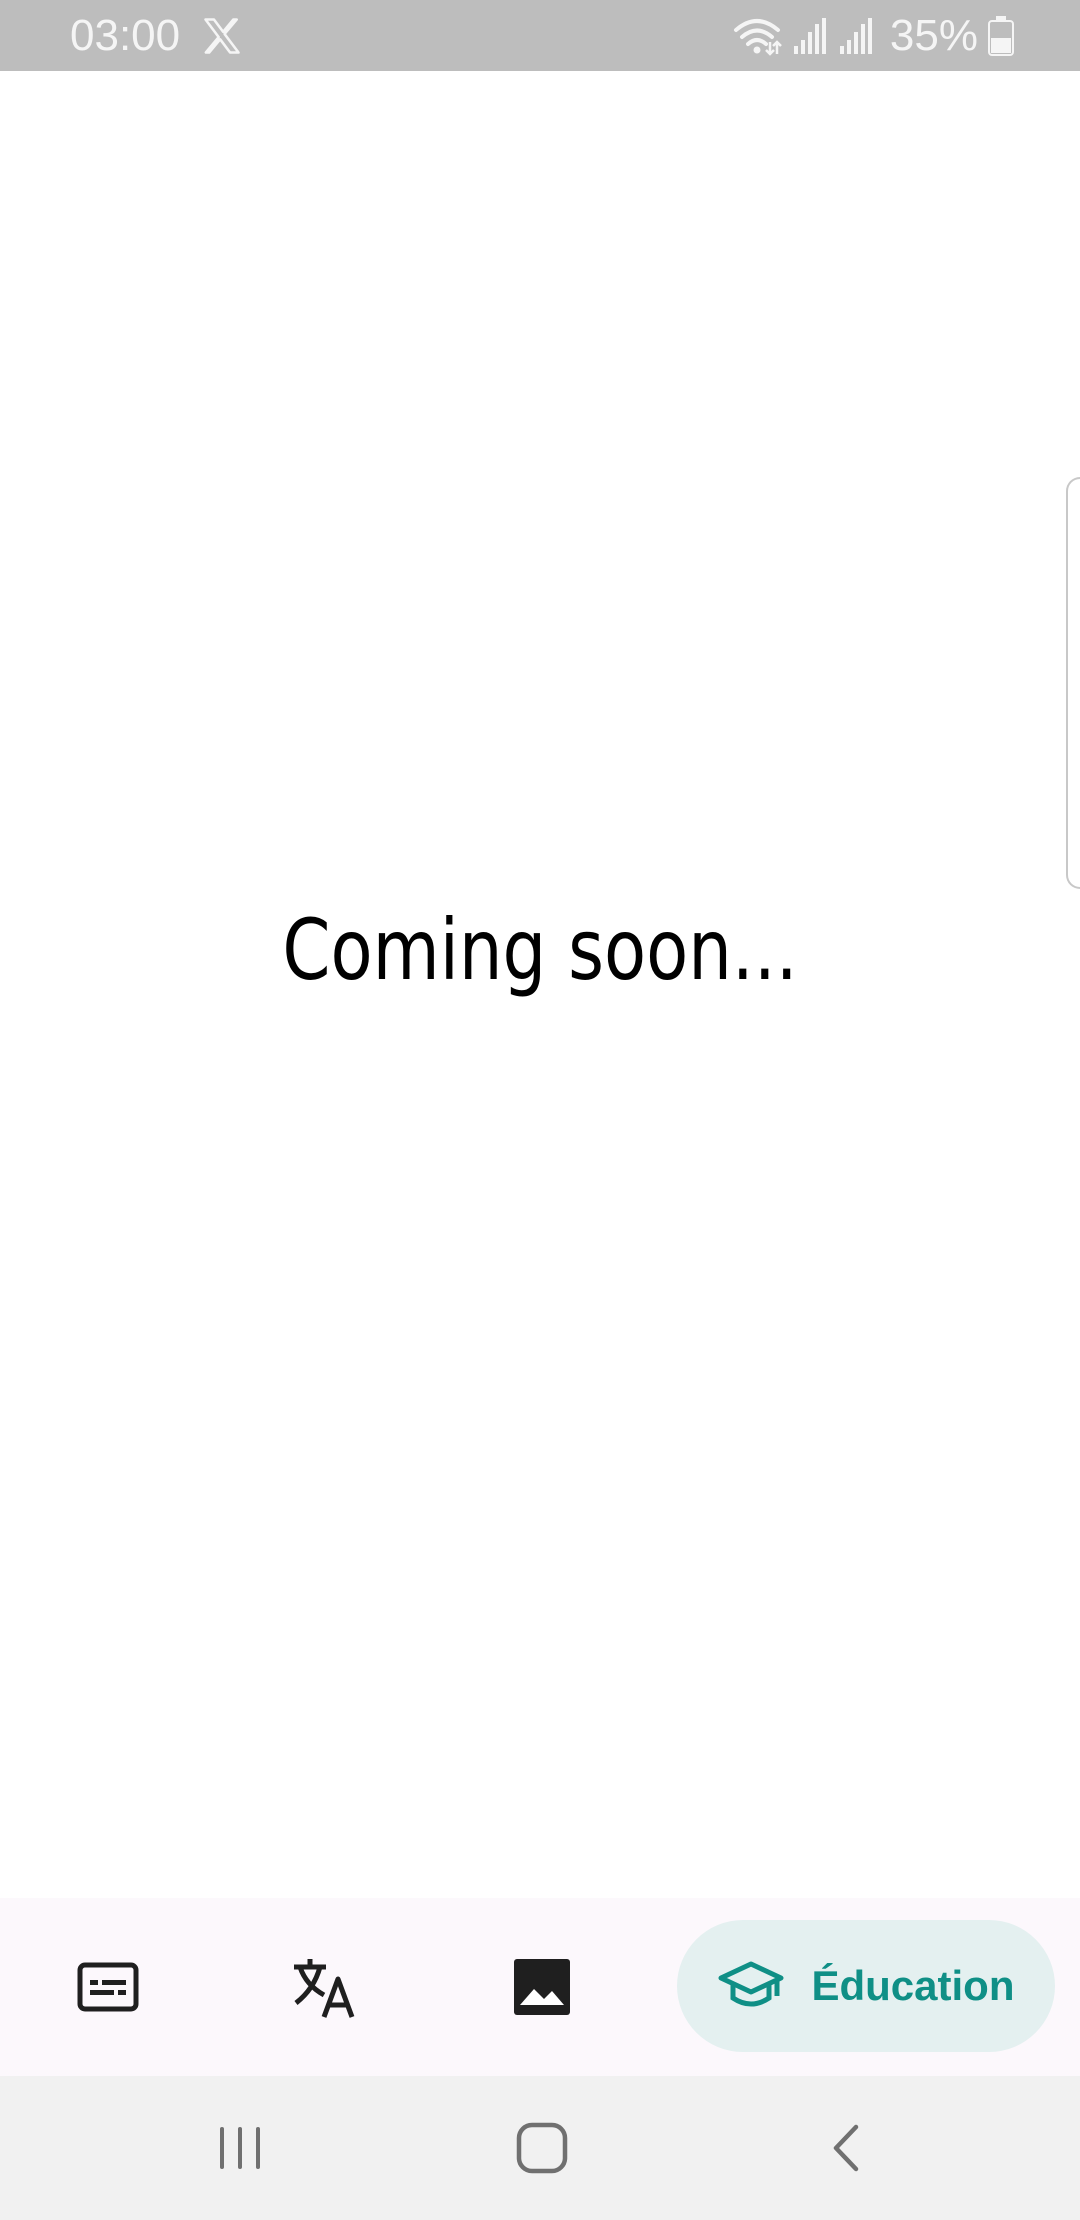 The image size is (1080, 2220). What do you see at coordinates (1001, 36) in the screenshot?
I see `battery-icon` at bounding box center [1001, 36].